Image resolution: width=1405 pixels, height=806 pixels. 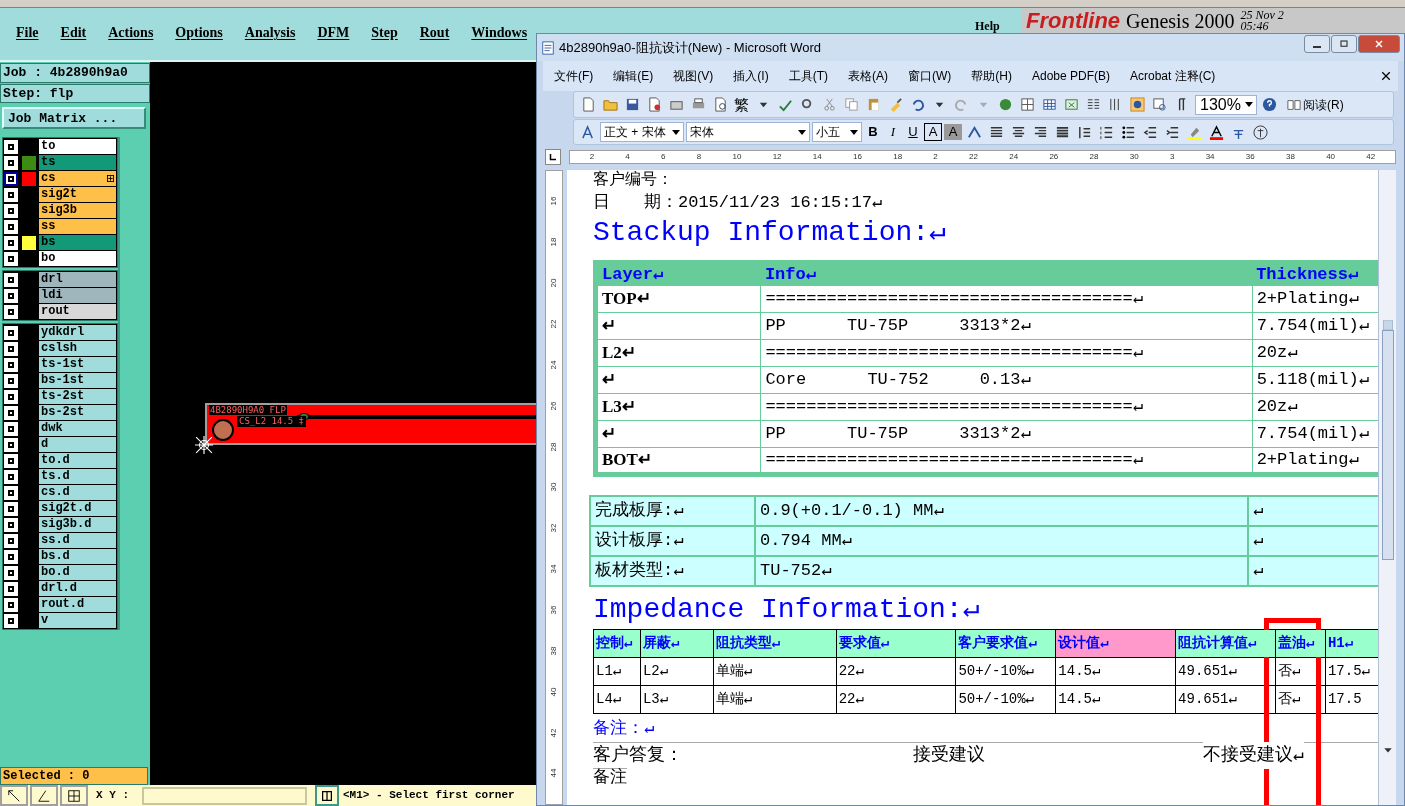 What do you see at coordinates (1351, 643) in the screenshot?
I see `column-header: H1↵` at bounding box center [1351, 643].